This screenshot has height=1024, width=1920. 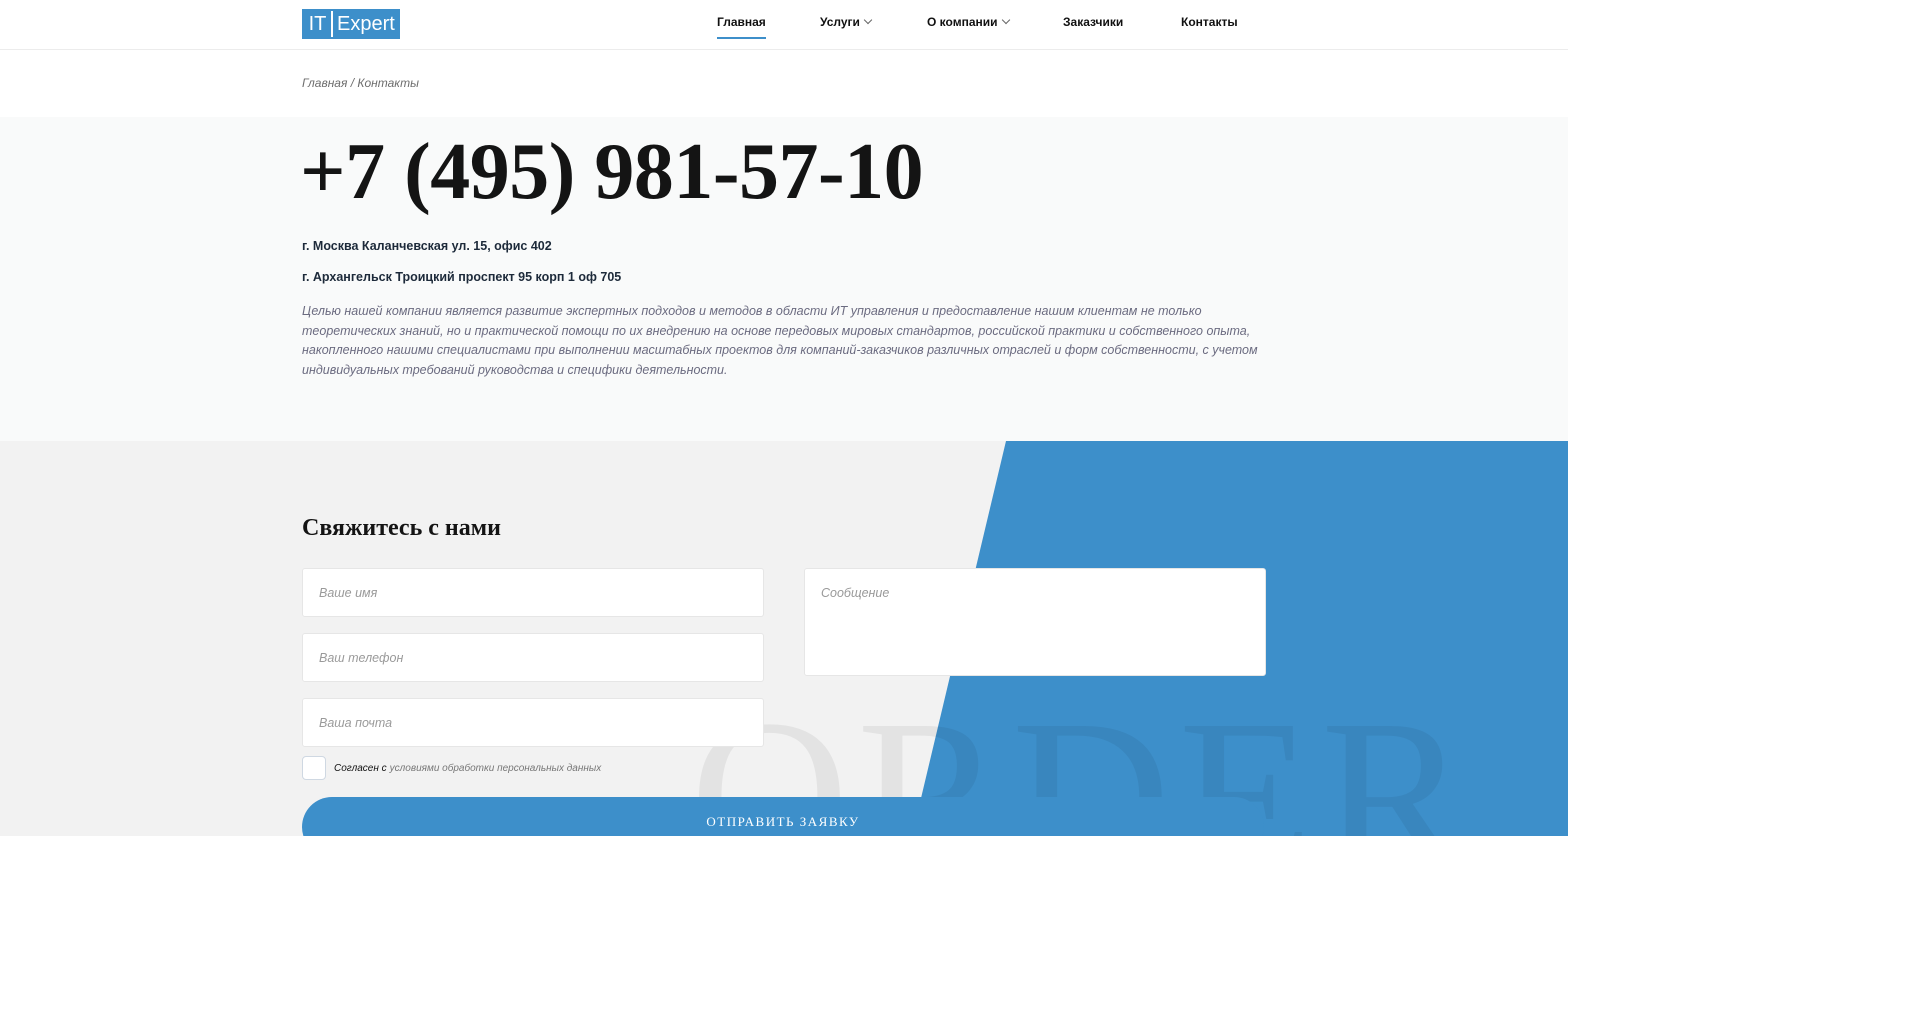 I want to click on phone-number: +7 (495) 981-57-10, so click(x=612, y=172).